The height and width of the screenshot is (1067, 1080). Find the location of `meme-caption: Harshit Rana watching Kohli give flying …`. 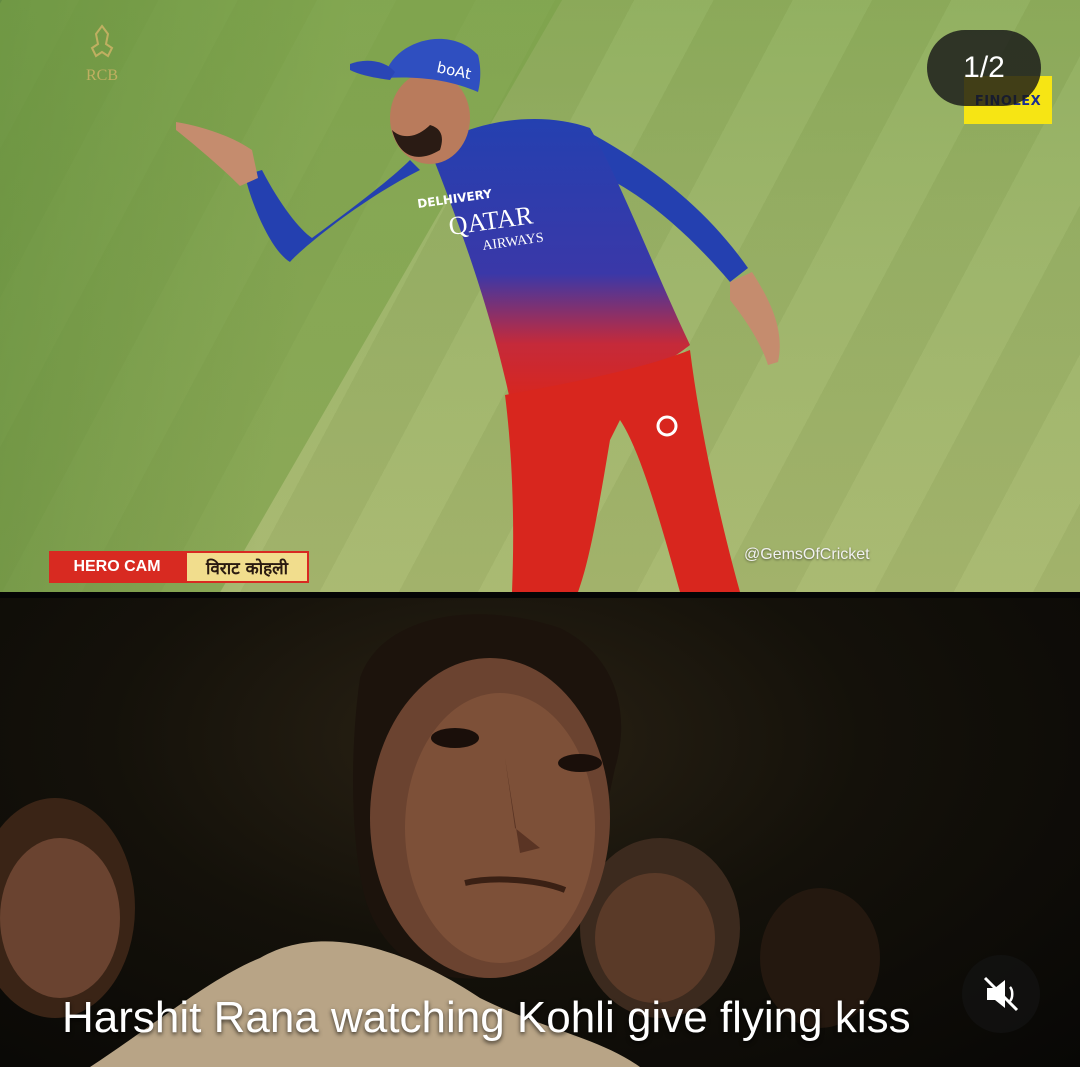

meme-caption: Harshit Rana watching Kohli give flying … is located at coordinates (486, 1017).